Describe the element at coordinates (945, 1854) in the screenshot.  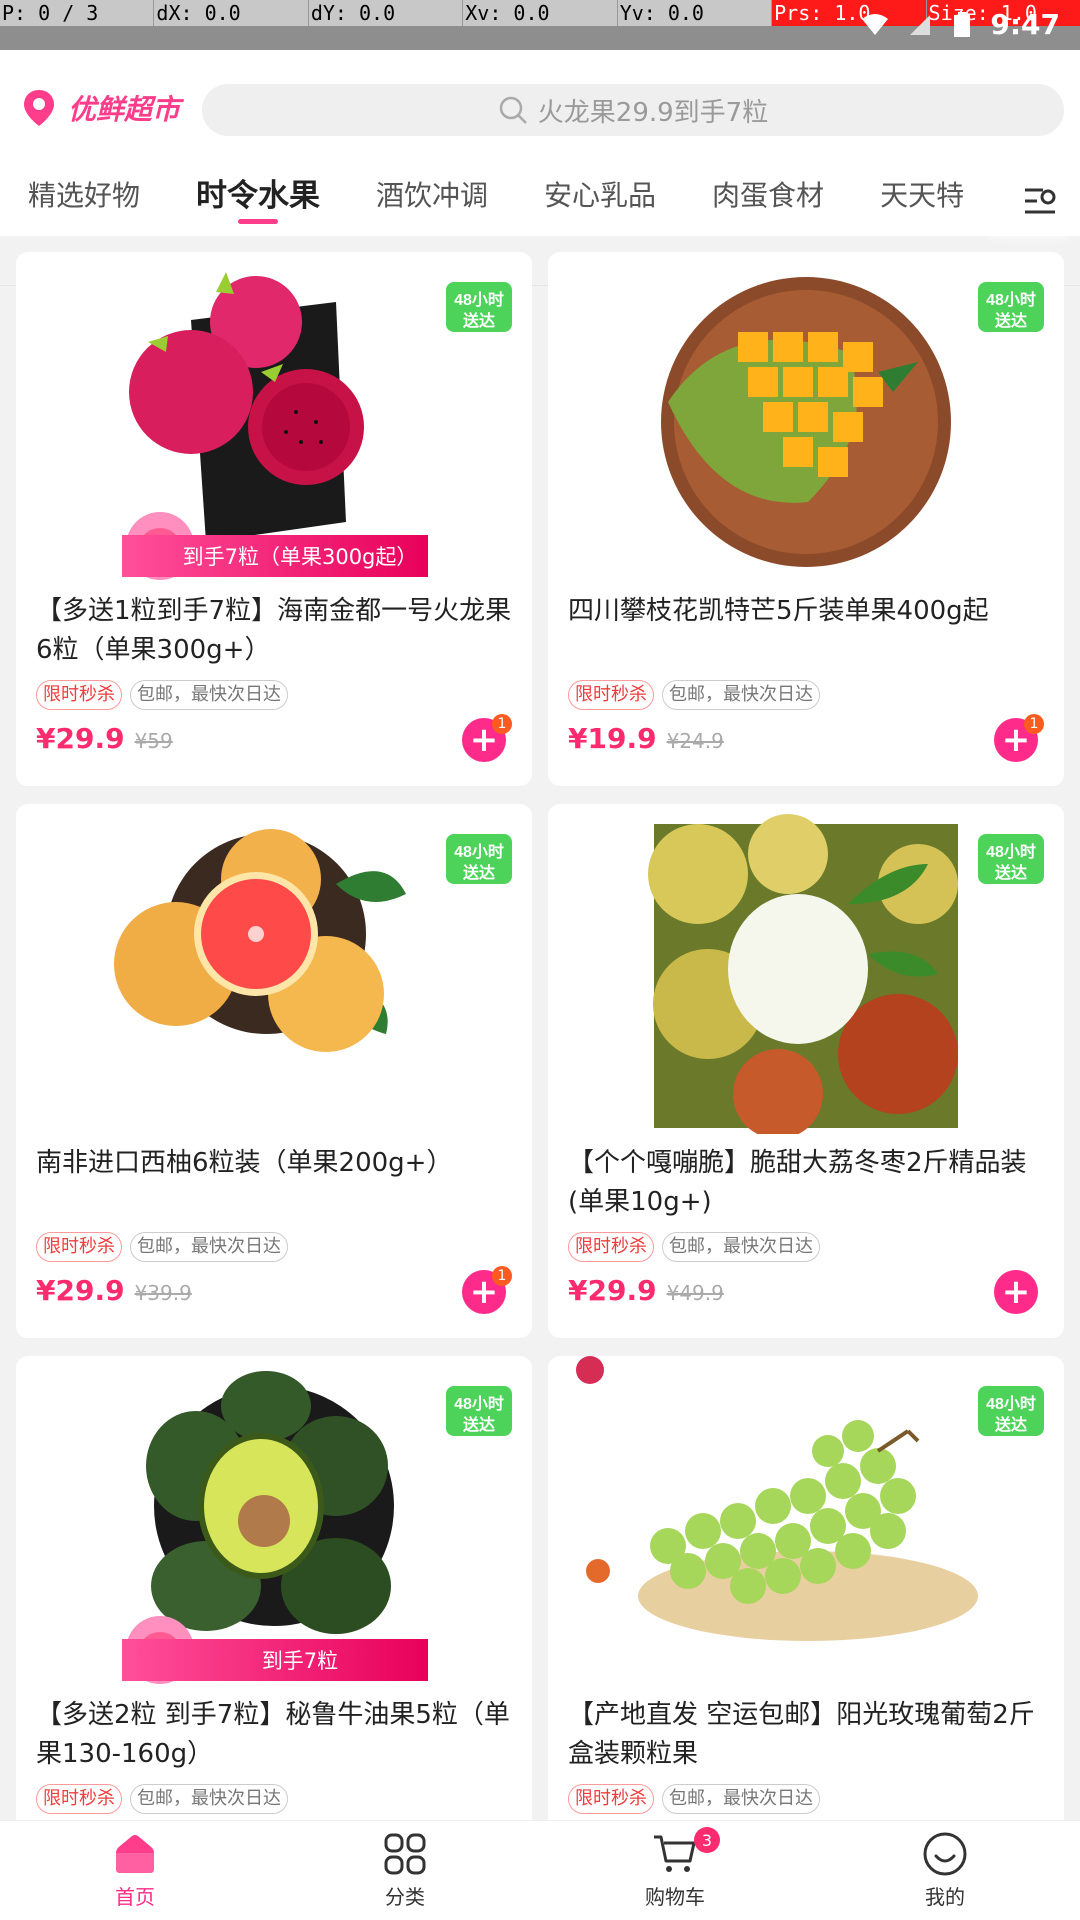
I see `profile-icon` at that location.